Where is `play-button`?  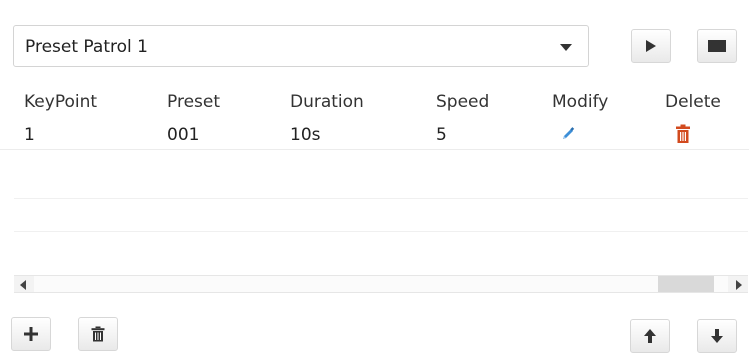 play-button is located at coordinates (651, 46).